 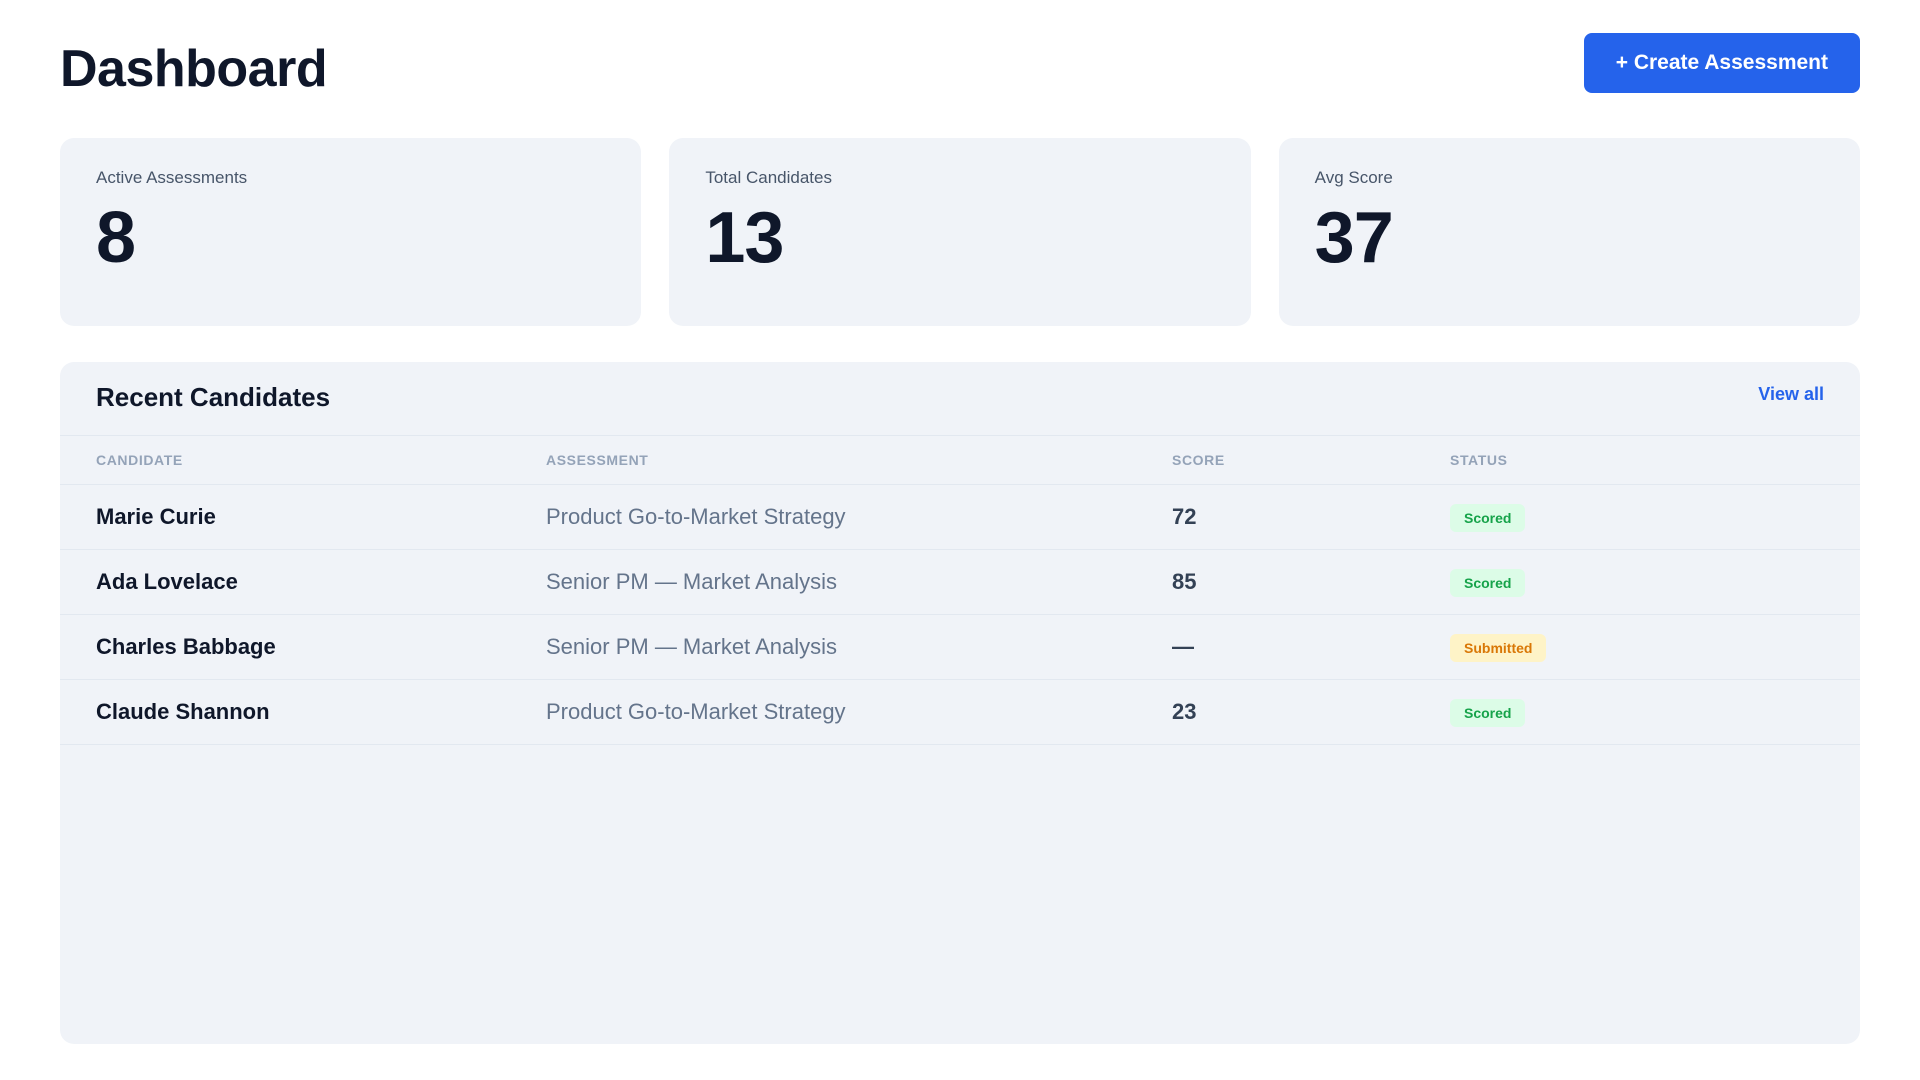 What do you see at coordinates (1311, 582) in the screenshot?
I see `score-value: 85` at bounding box center [1311, 582].